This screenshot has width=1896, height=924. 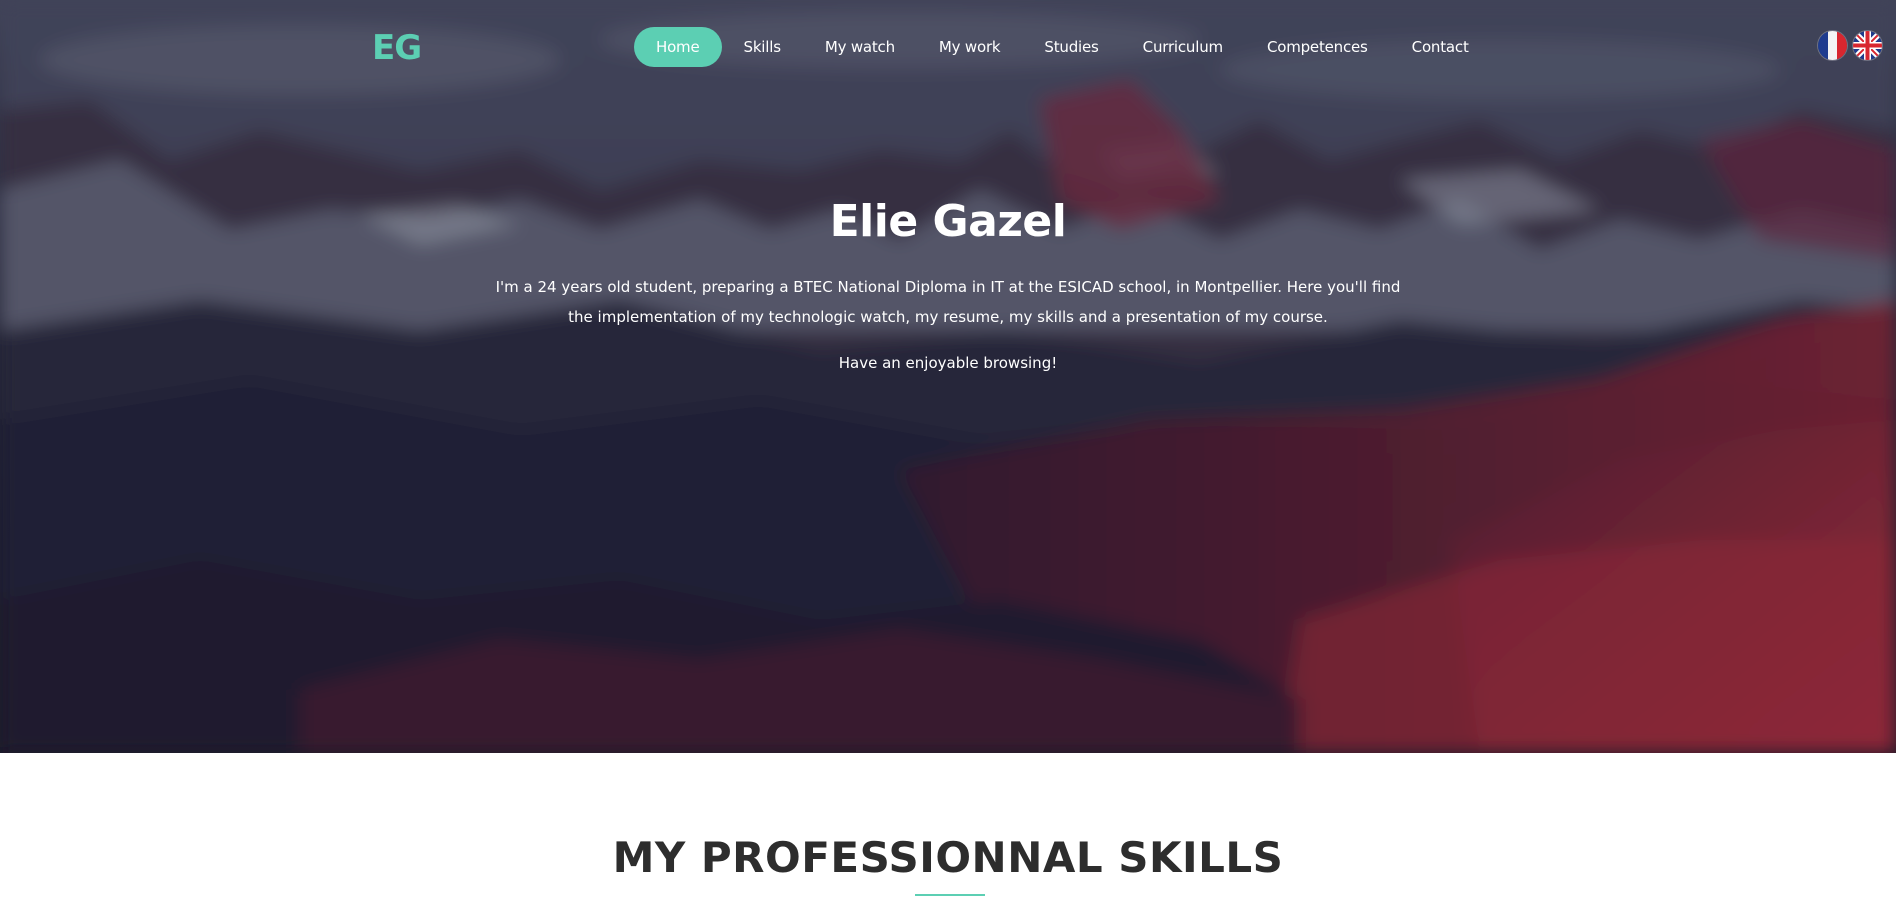 I want to click on nav-my-watch: My watch, so click(x=860, y=47).